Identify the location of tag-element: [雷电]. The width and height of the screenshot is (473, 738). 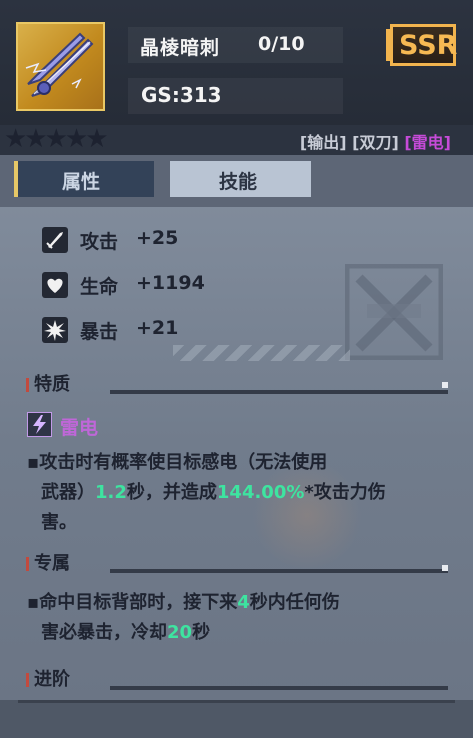
(427, 142).